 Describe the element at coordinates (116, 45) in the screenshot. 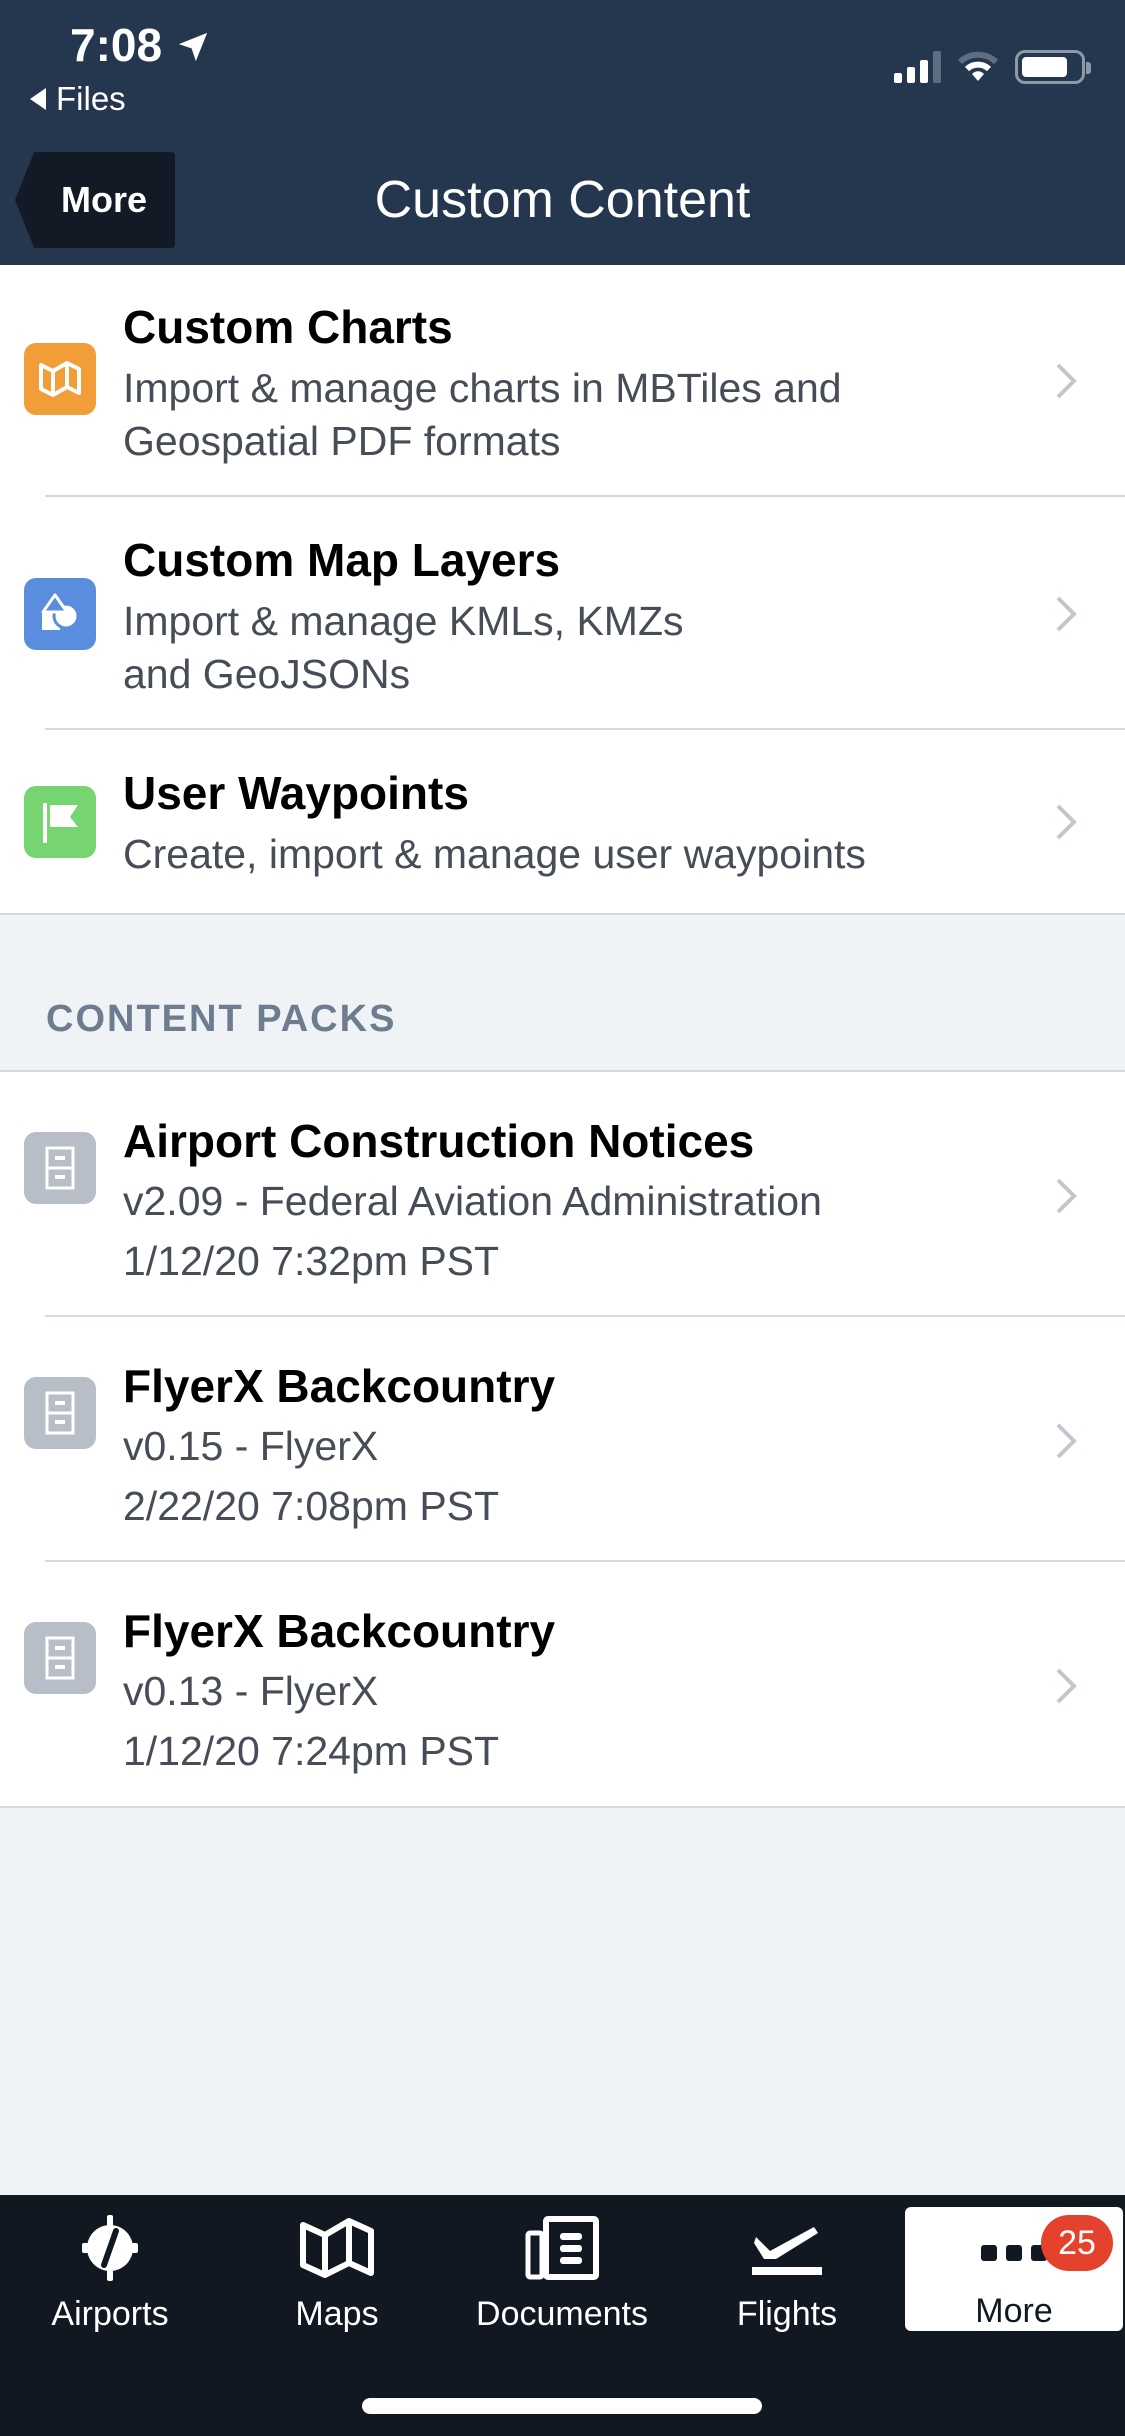

I see `status-time: 7:08` at that location.